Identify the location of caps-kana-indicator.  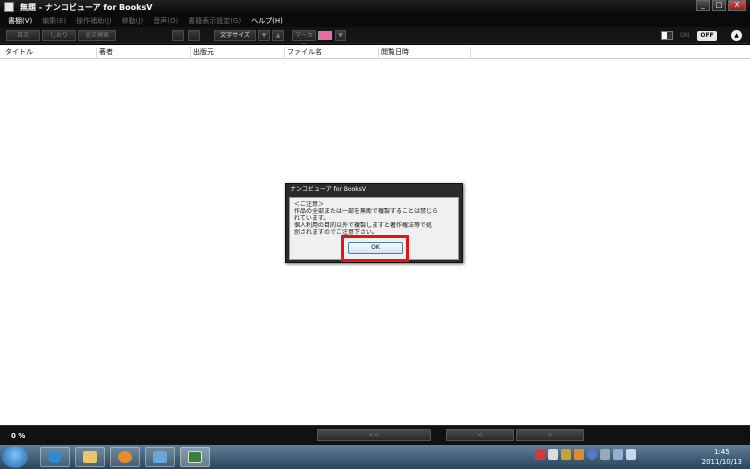
(605, 454).